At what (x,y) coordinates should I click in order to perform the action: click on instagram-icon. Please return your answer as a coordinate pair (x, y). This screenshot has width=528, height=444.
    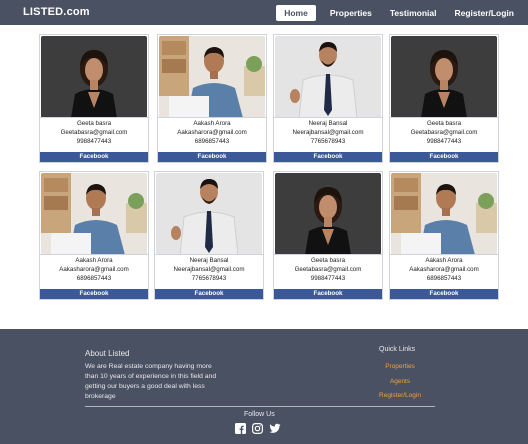
    Looking at the image, I should click on (258, 428).